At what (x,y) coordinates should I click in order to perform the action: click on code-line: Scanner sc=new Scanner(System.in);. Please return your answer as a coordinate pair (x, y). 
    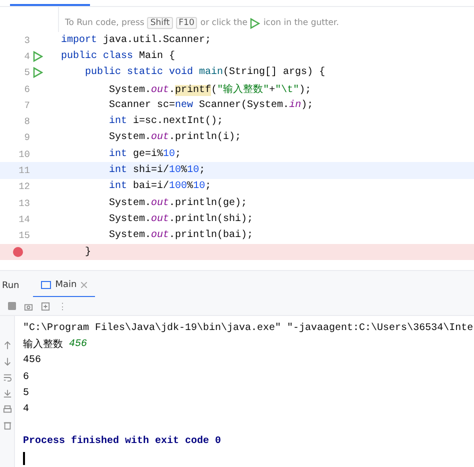
    Looking at the image, I should click on (211, 105).